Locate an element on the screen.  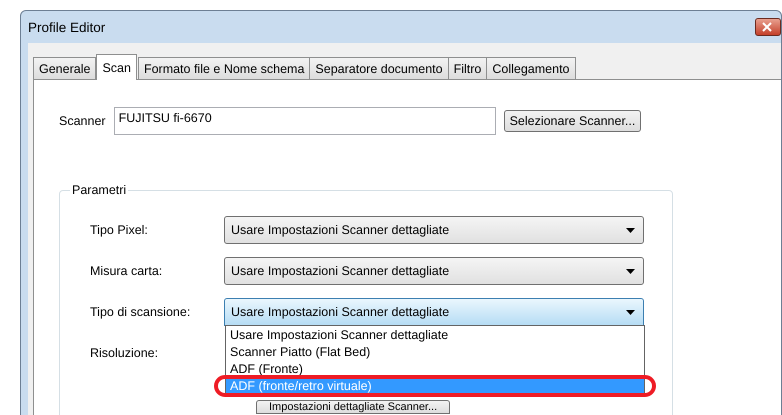
field-label: Tipo Pixel: is located at coordinates (119, 230).